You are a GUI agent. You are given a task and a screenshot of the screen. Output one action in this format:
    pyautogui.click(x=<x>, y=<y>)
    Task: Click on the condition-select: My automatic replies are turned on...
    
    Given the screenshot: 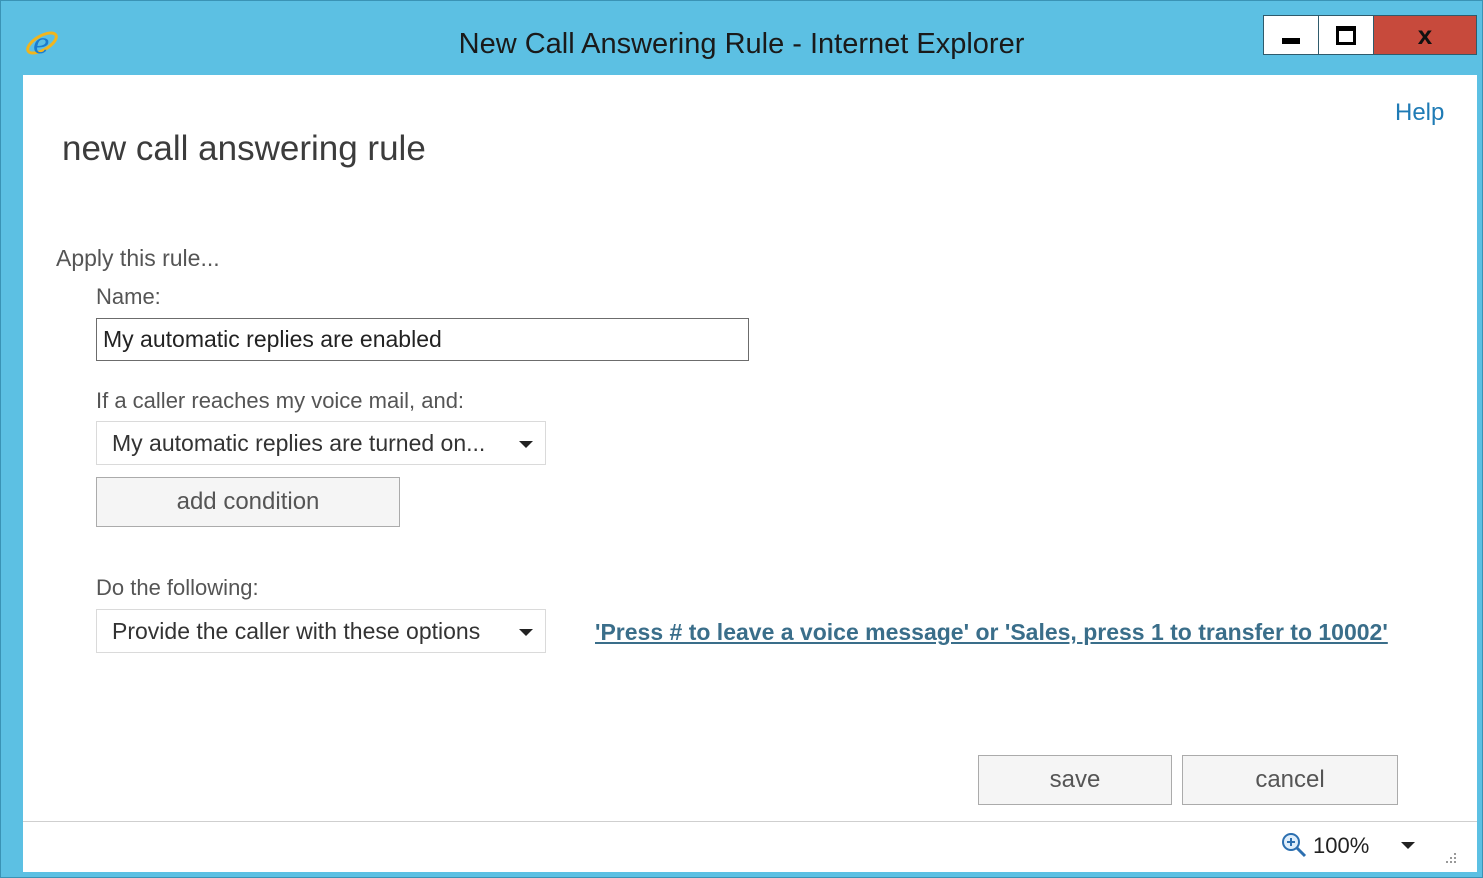 What is the action you would take?
    pyautogui.click(x=321, y=443)
    